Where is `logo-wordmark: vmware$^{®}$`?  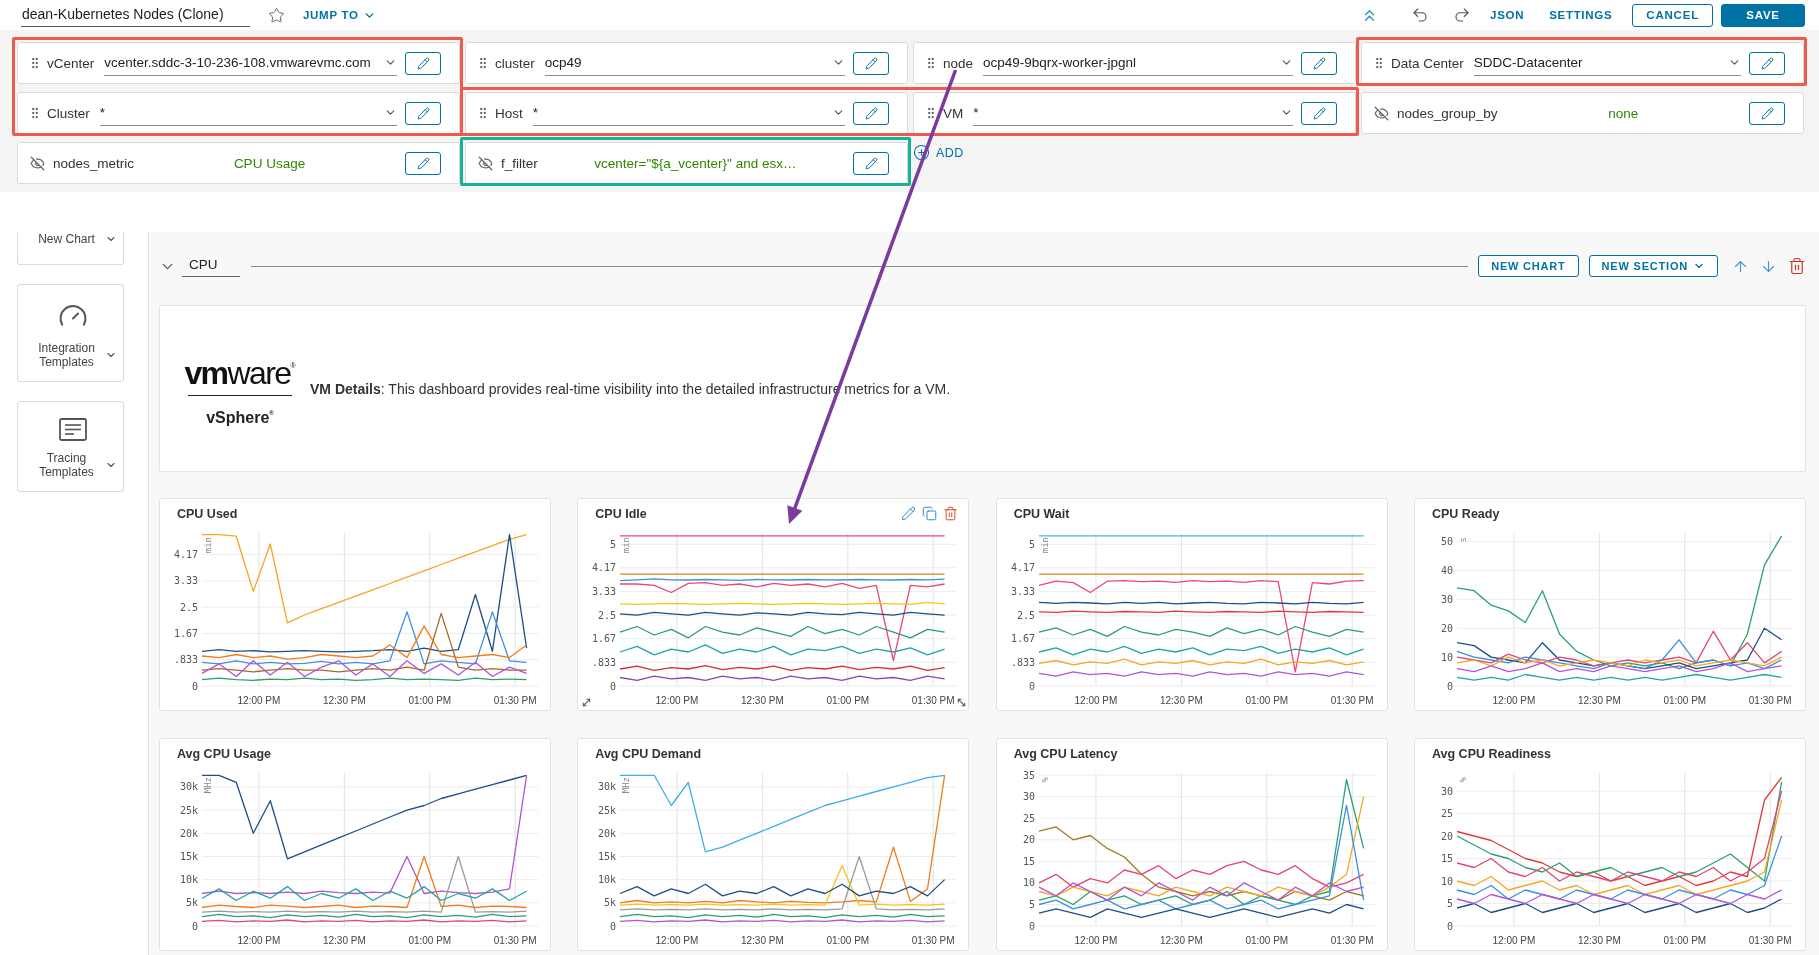
logo-wordmark: vmware$^{®}$ is located at coordinates (240, 370).